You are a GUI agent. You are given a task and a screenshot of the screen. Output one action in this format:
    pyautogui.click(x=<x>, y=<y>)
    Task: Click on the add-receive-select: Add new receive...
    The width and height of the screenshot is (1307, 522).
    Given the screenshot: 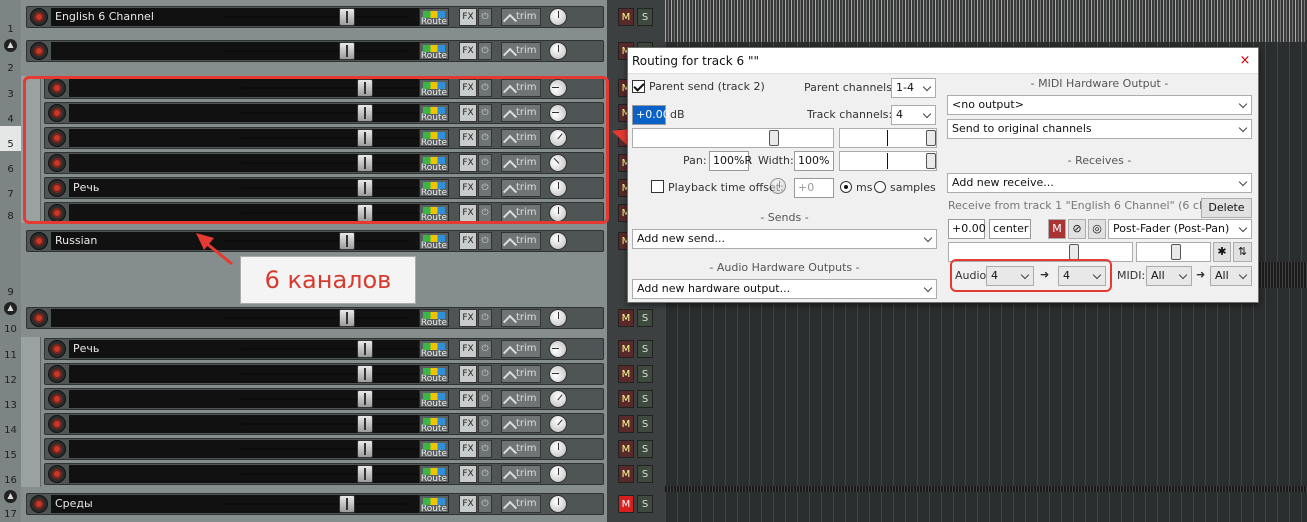 What is the action you would take?
    pyautogui.click(x=1099, y=183)
    